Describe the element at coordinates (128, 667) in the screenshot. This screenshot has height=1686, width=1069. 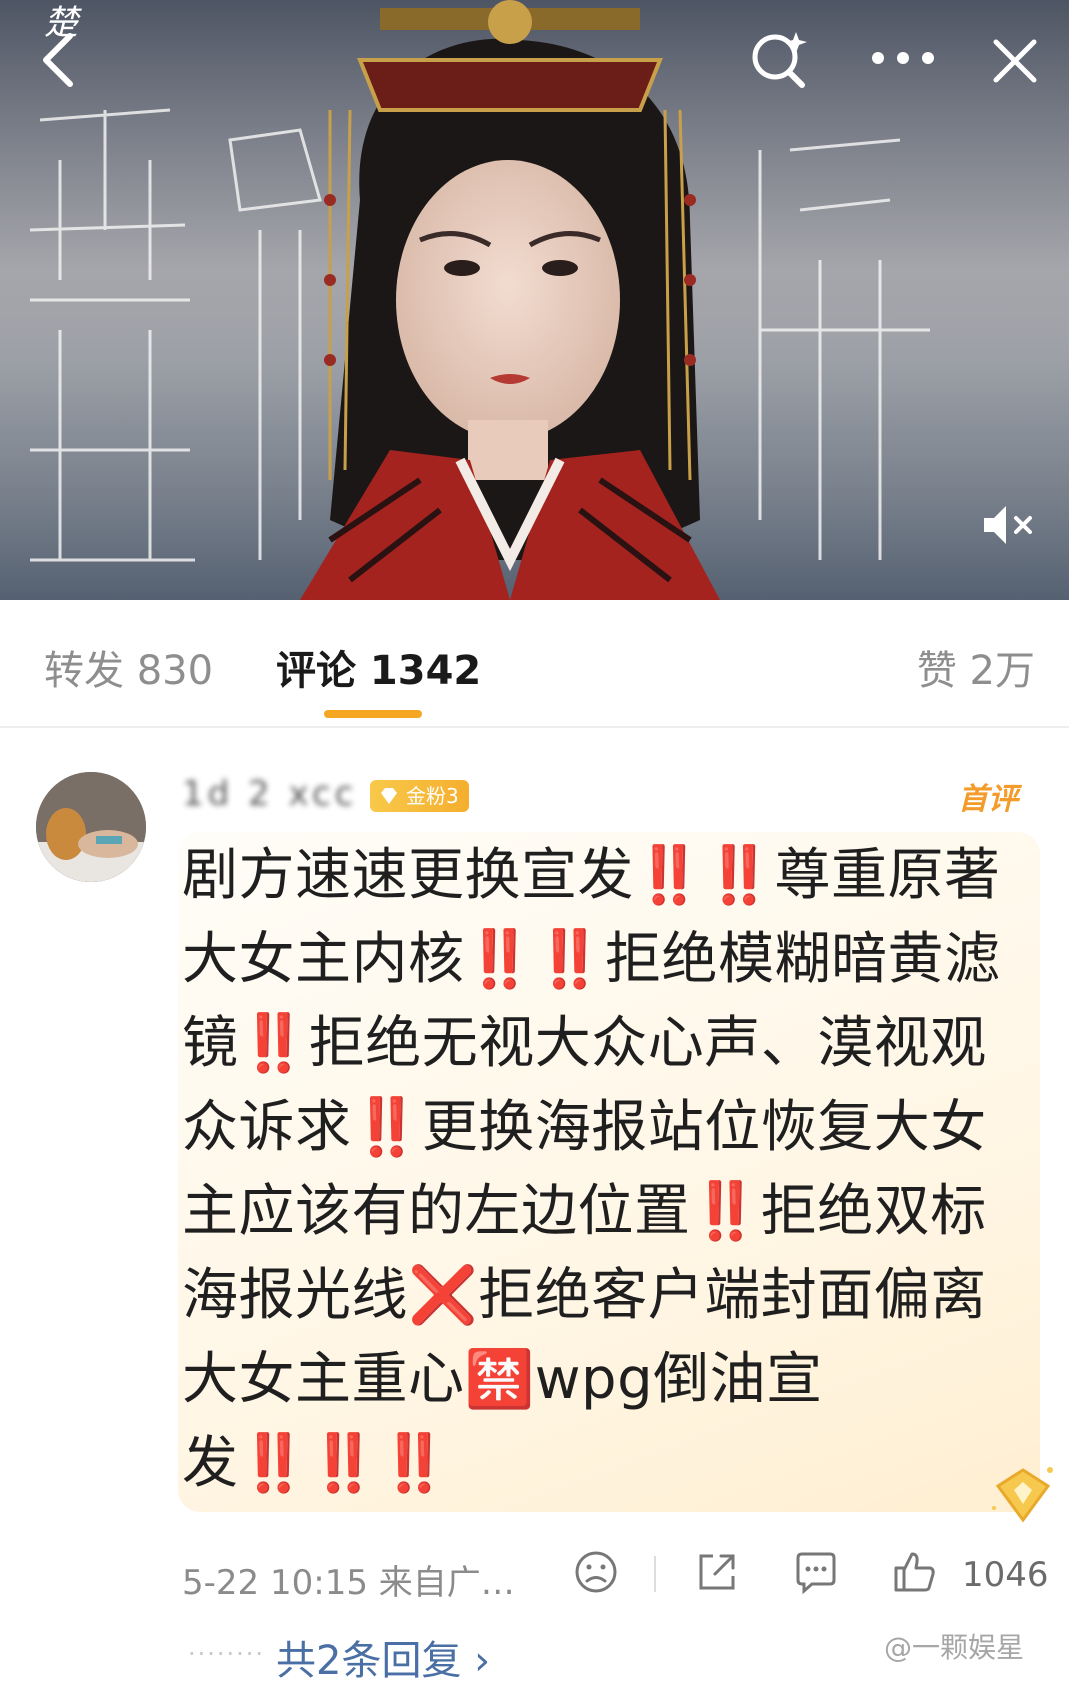
I see `tab-repost: 转发 830` at that location.